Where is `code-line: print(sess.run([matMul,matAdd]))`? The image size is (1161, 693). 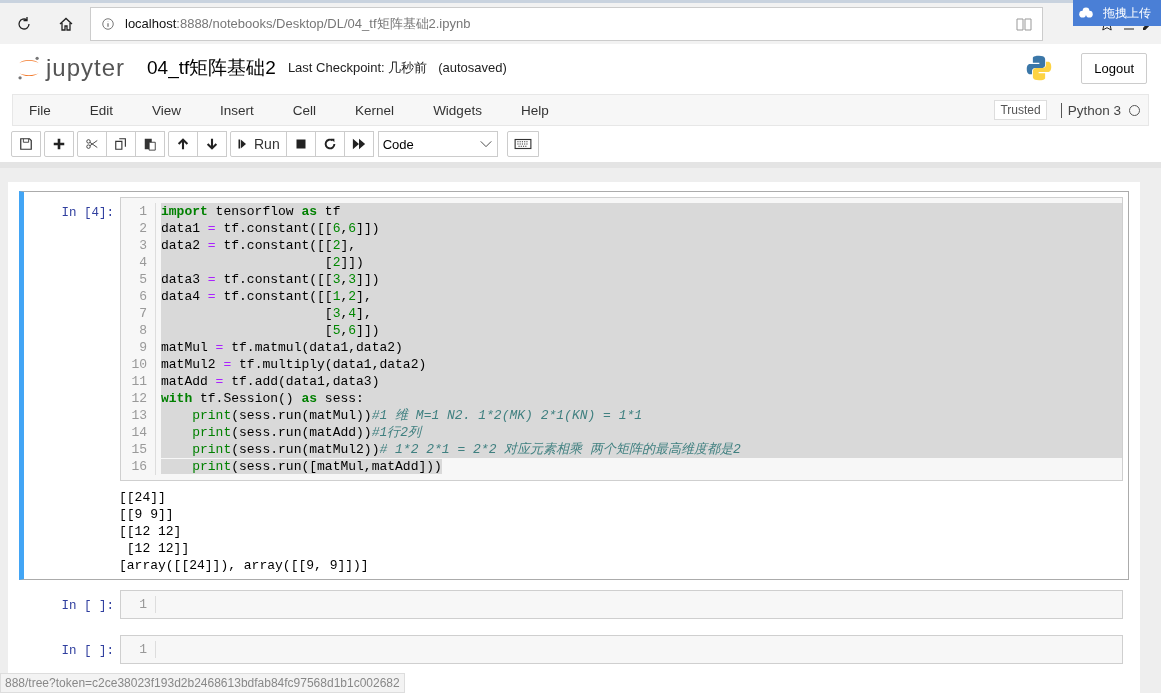 code-line: print(sess.run([matMul,matAdd])) is located at coordinates (641, 466).